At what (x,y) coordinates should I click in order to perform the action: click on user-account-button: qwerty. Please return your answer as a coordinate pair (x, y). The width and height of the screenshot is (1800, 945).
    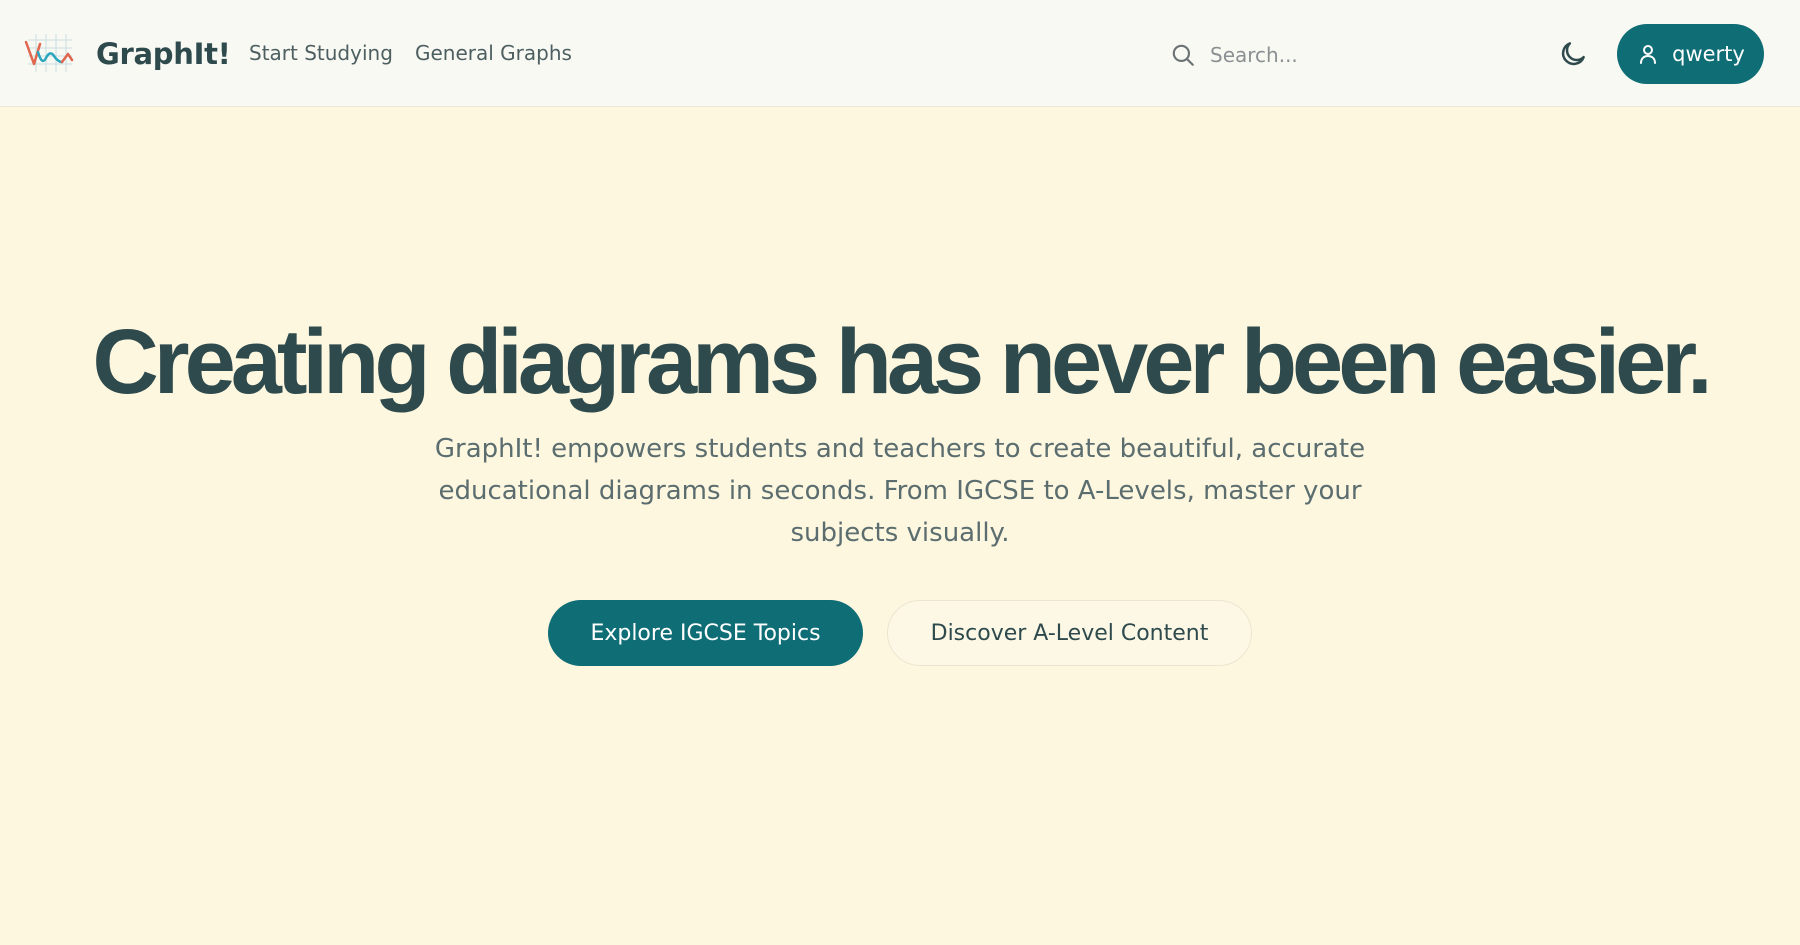
    Looking at the image, I should click on (1690, 54).